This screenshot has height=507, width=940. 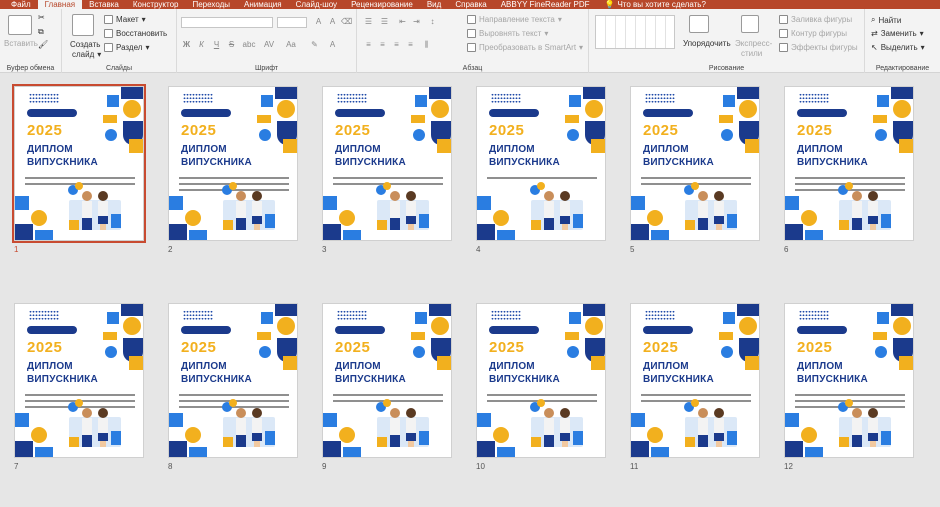 I want to click on font-grow-icon: A, so click(x=318, y=21).